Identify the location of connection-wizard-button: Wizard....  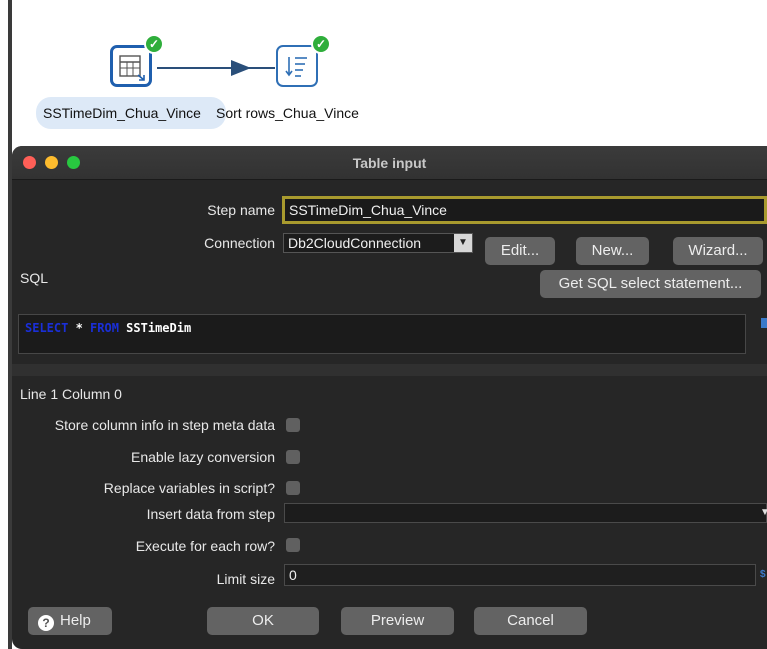
(718, 251).